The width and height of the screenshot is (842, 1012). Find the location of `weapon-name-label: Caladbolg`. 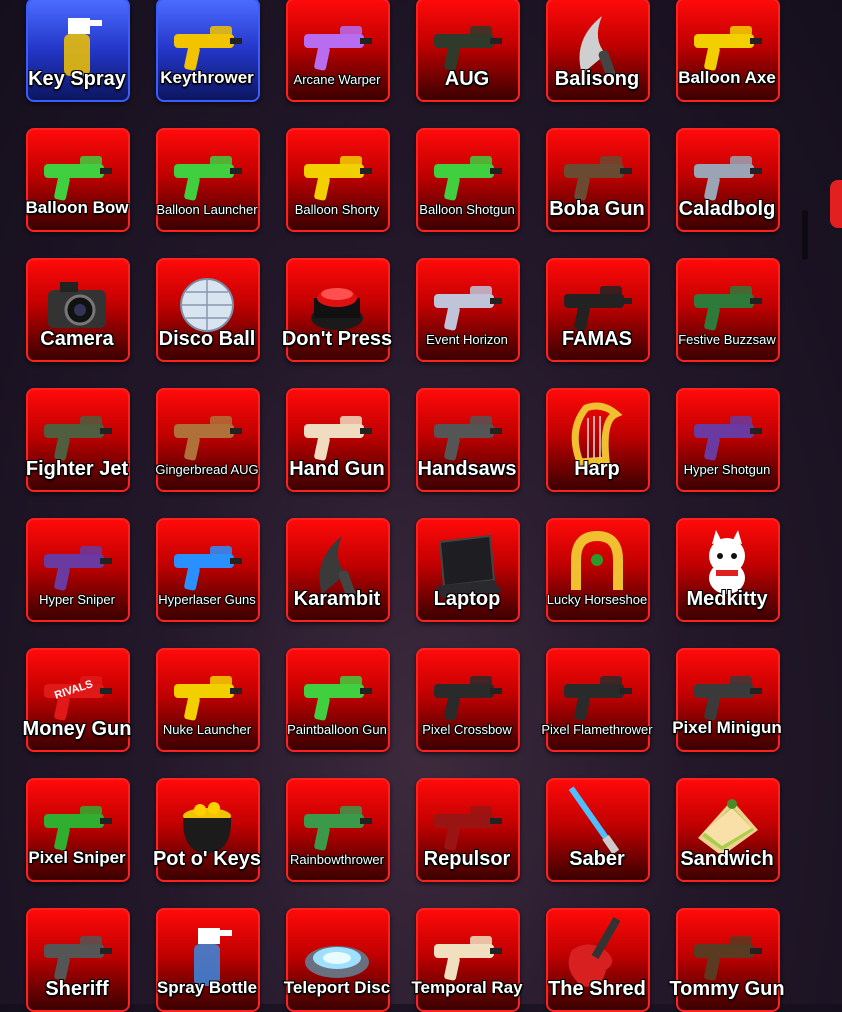

weapon-name-label: Caladbolg is located at coordinates (727, 209).